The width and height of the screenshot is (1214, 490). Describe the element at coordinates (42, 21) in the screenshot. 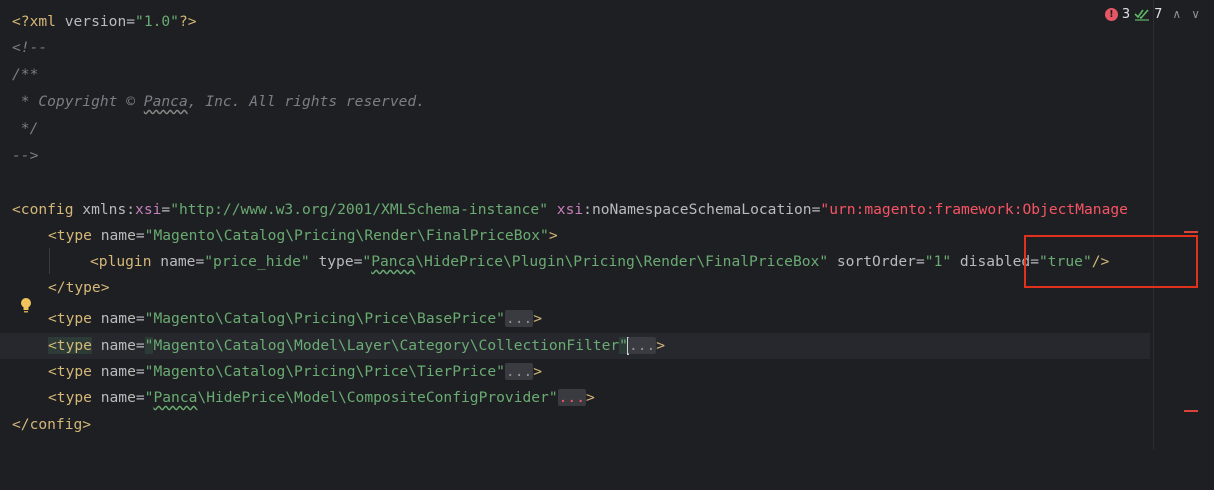

I see `token: xml` at that location.